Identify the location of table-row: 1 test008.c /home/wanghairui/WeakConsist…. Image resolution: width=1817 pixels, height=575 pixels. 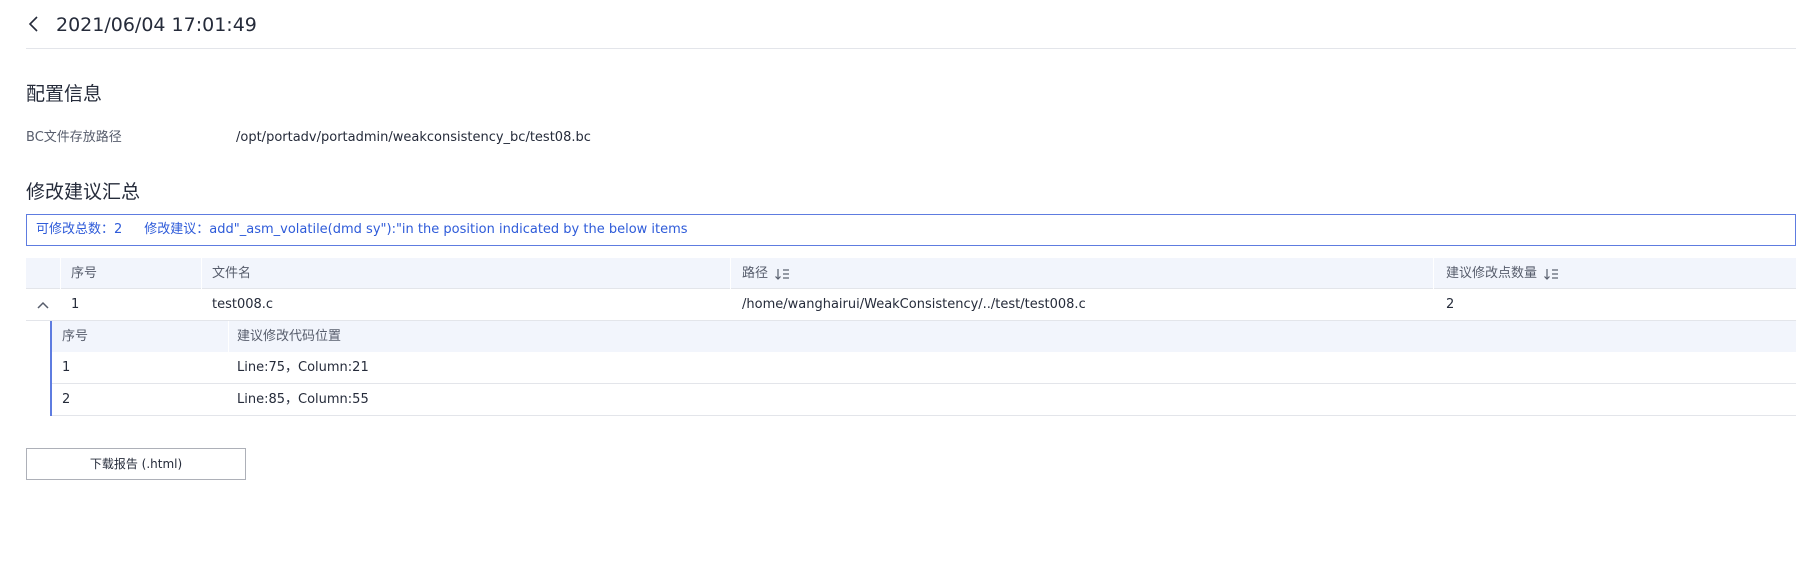
(911, 305).